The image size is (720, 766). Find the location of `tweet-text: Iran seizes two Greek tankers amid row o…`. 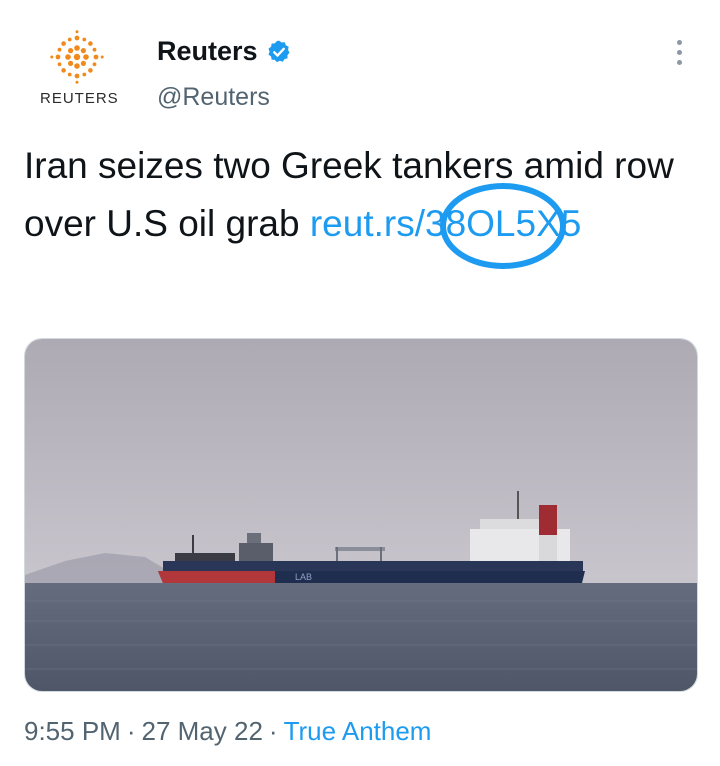

tweet-text: Iran seizes two Greek tankers amid row o… is located at coordinates (364, 195).